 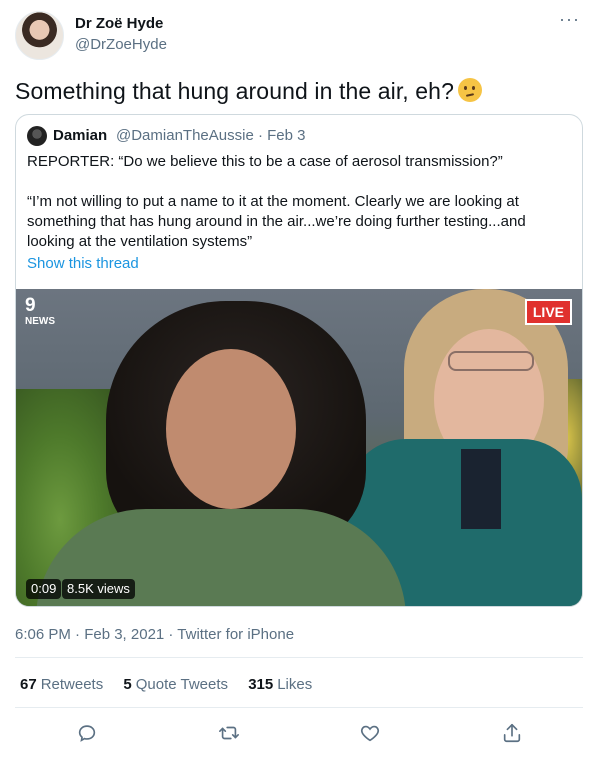 What do you see at coordinates (295, 684) in the screenshot?
I see `likes-label: Likes` at bounding box center [295, 684].